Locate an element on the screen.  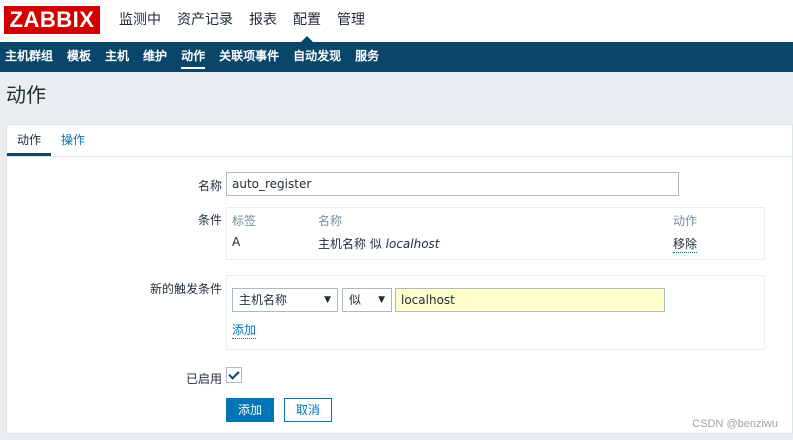
conditions-table: 标签 名称 动作 A 主机名称 似 localhost 移除 is located at coordinates (495, 233).